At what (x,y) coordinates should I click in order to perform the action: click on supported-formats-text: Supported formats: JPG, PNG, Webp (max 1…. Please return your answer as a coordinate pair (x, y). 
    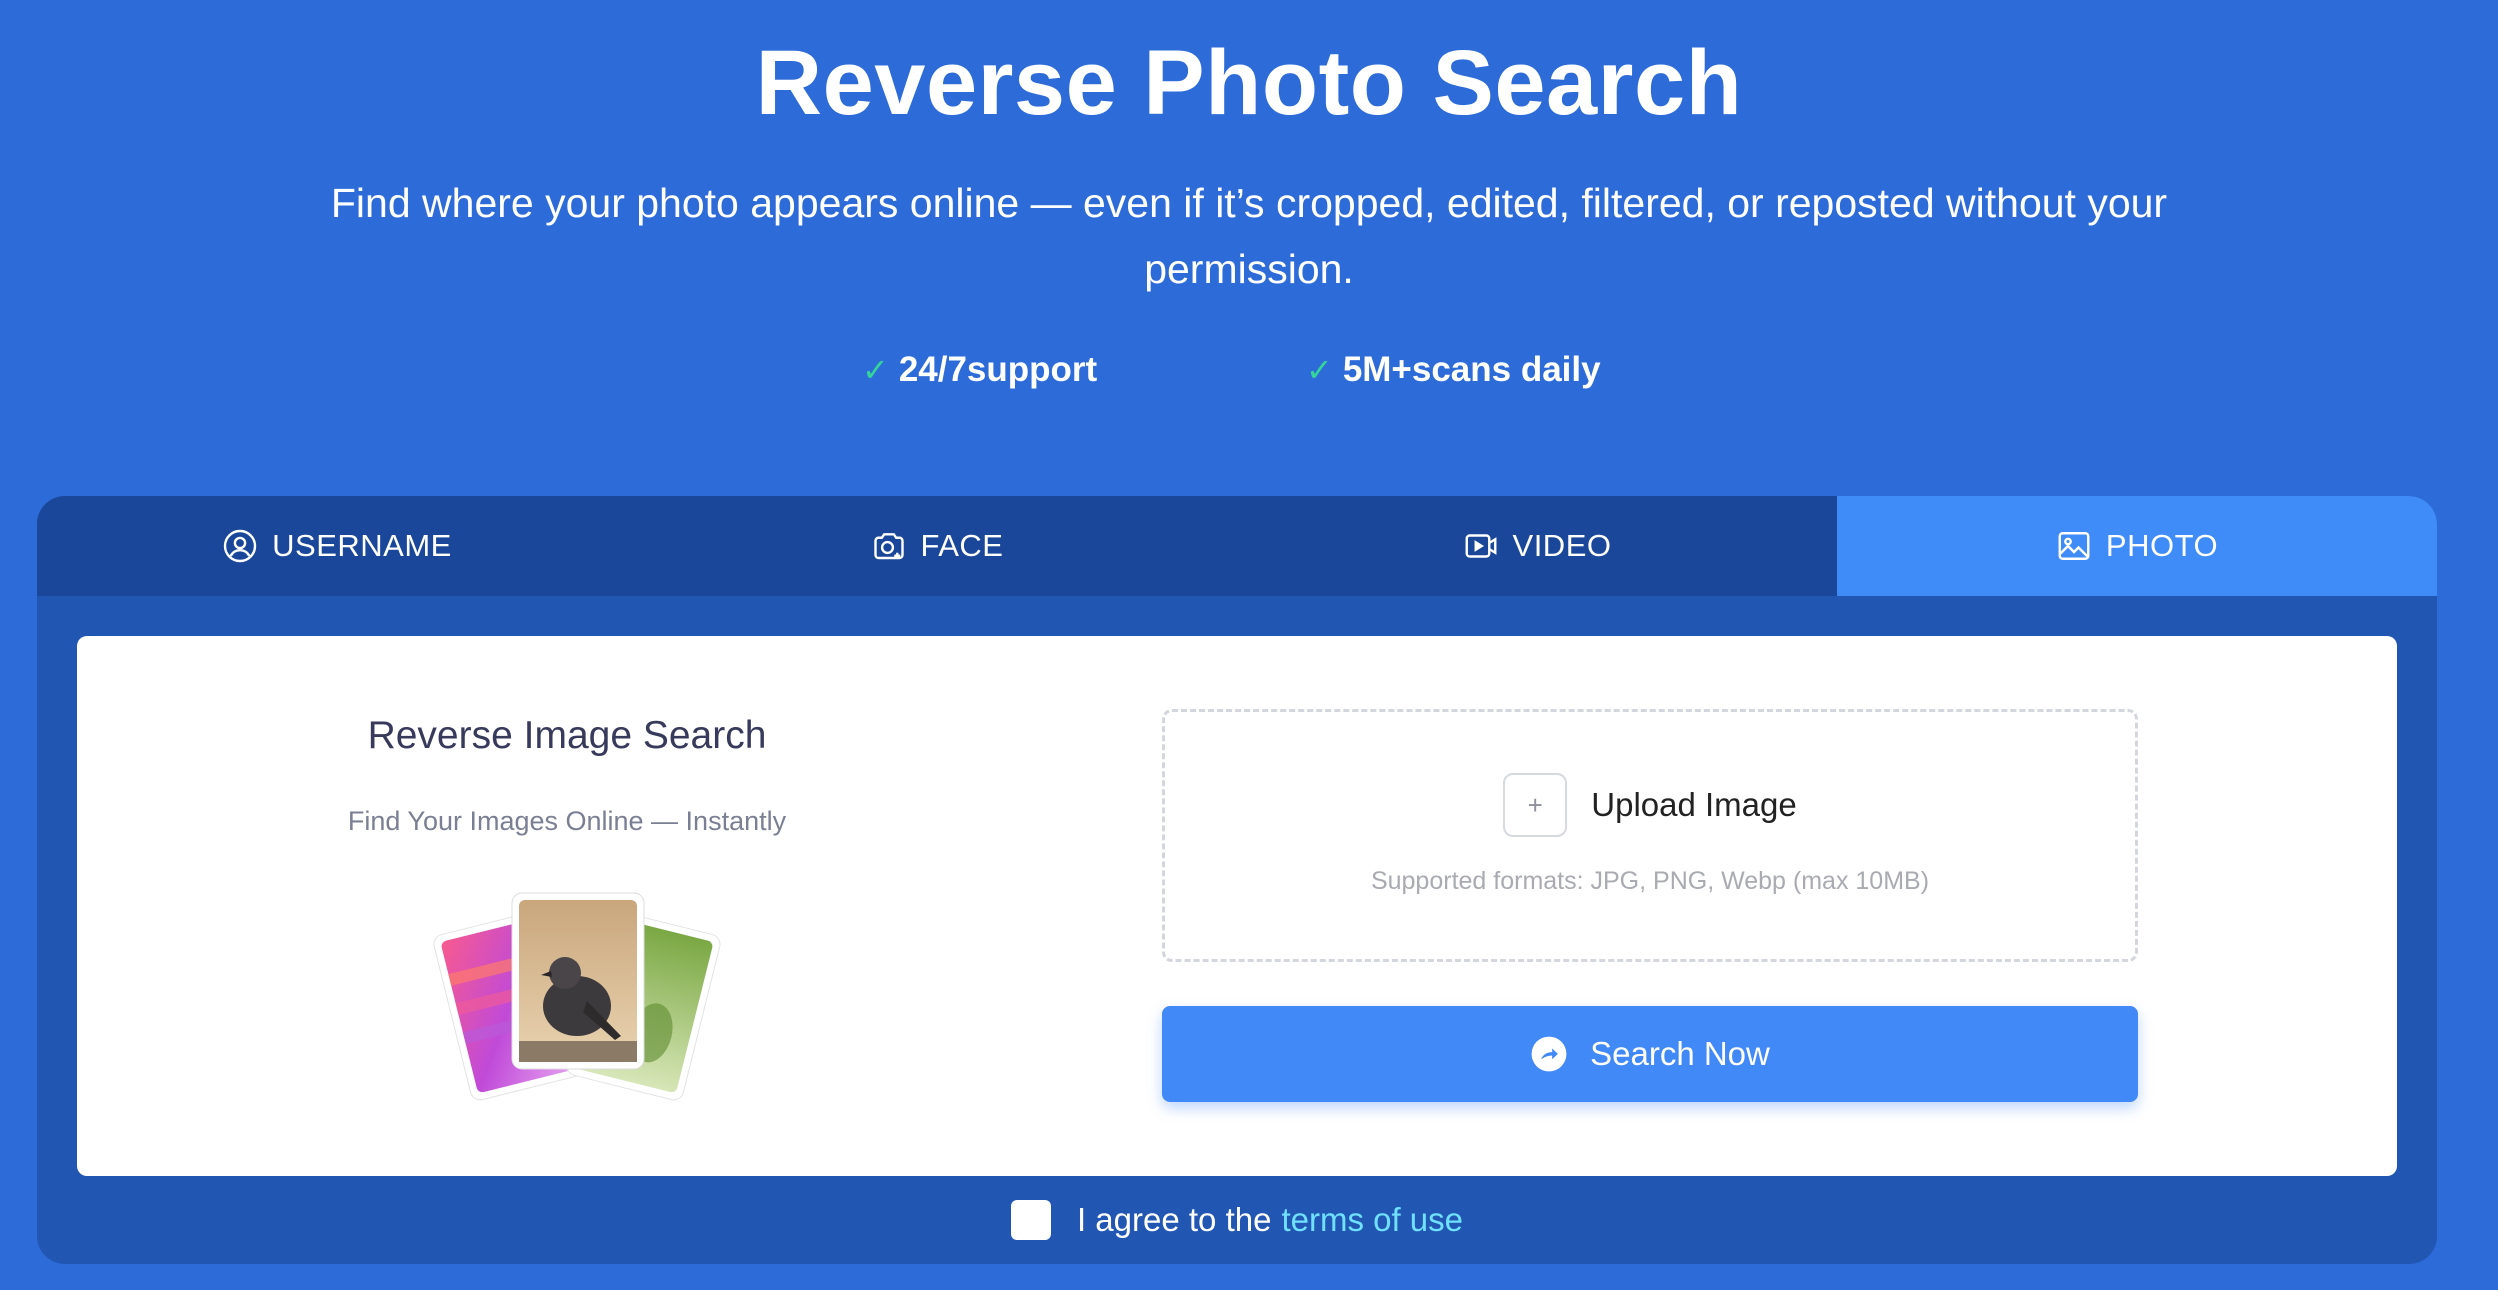
    Looking at the image, I should click on (1650, 881).